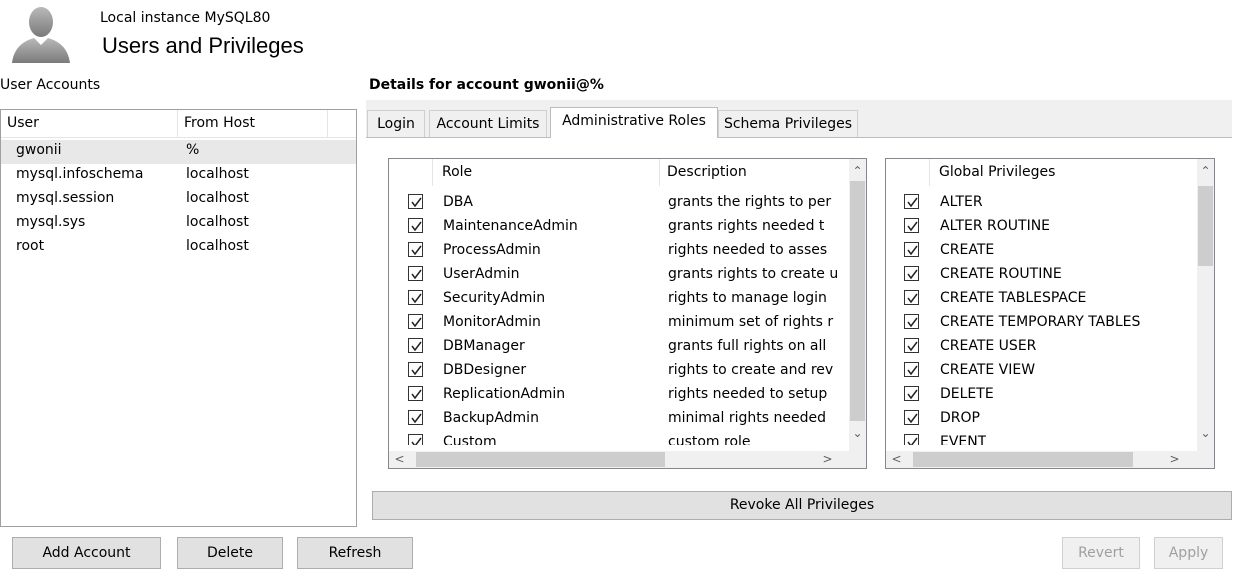 Image resolution: width=1234 pixels, height=583 pixels. What do you see at coordinates (178, 176) in the screenshot?
I see `table-row: mysql.infoschema localhost` at bounding box center [178, 176].